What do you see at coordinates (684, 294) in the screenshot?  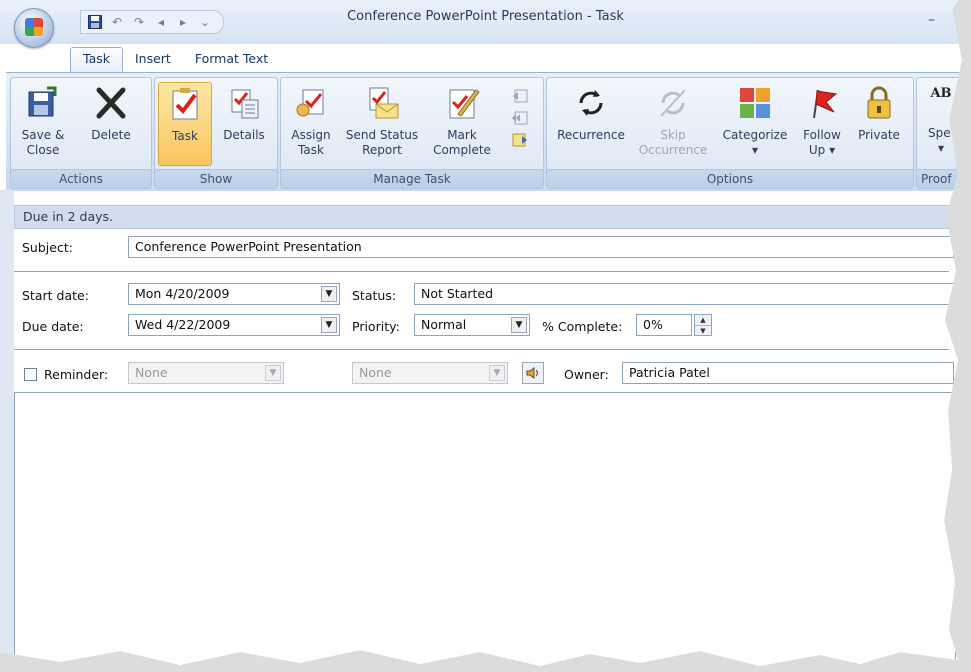 I see `status-select: Not Started` at bounding box center [684, 294].